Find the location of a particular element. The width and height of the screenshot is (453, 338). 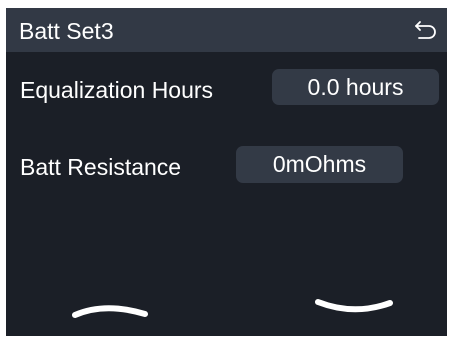

page-title: Batt Set3 is located at coordinates (66, 31).